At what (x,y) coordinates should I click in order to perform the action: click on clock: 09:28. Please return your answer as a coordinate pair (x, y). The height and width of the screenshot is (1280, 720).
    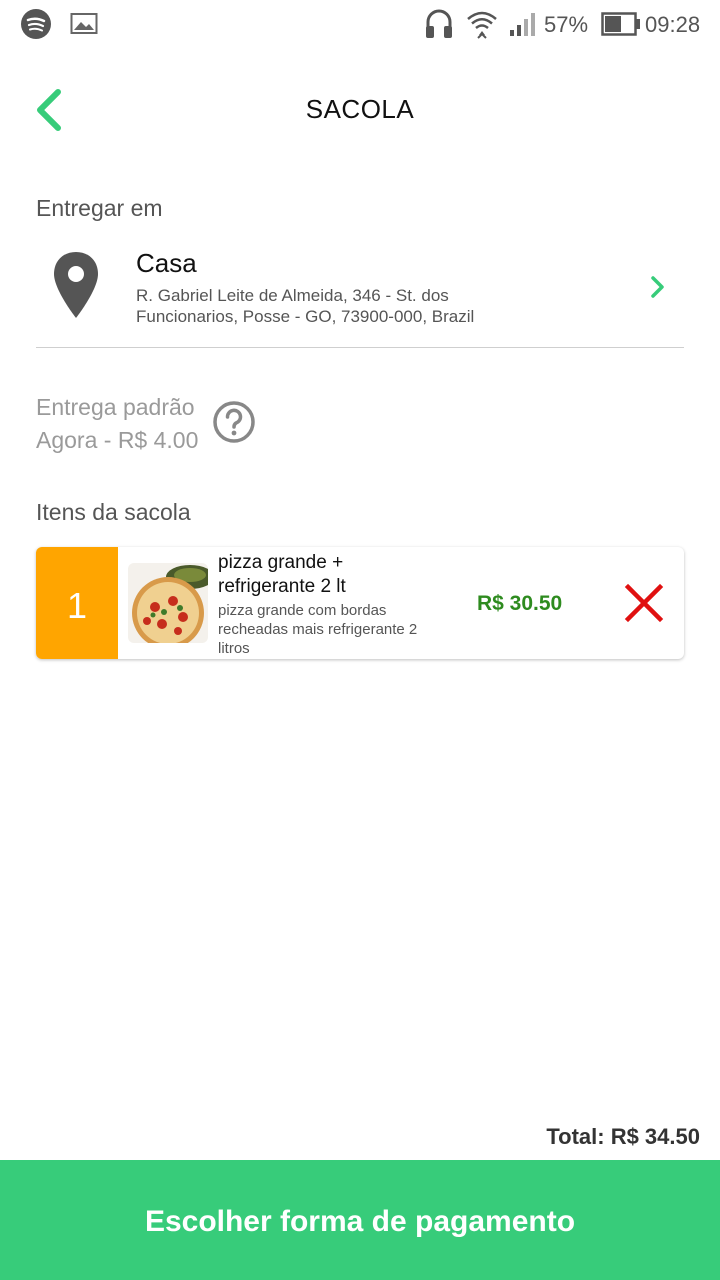
    Looking at the image, I should click on (673, 24).